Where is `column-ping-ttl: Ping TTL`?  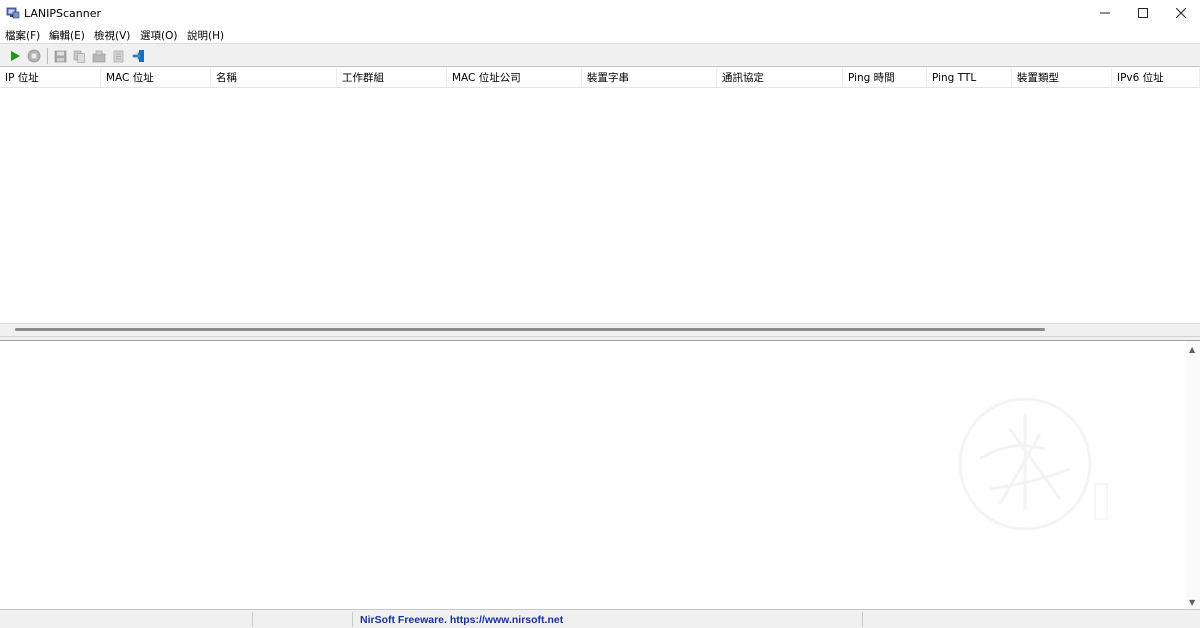
column-ping-ttl: Ping TTL is located at coordinates (969, 78).